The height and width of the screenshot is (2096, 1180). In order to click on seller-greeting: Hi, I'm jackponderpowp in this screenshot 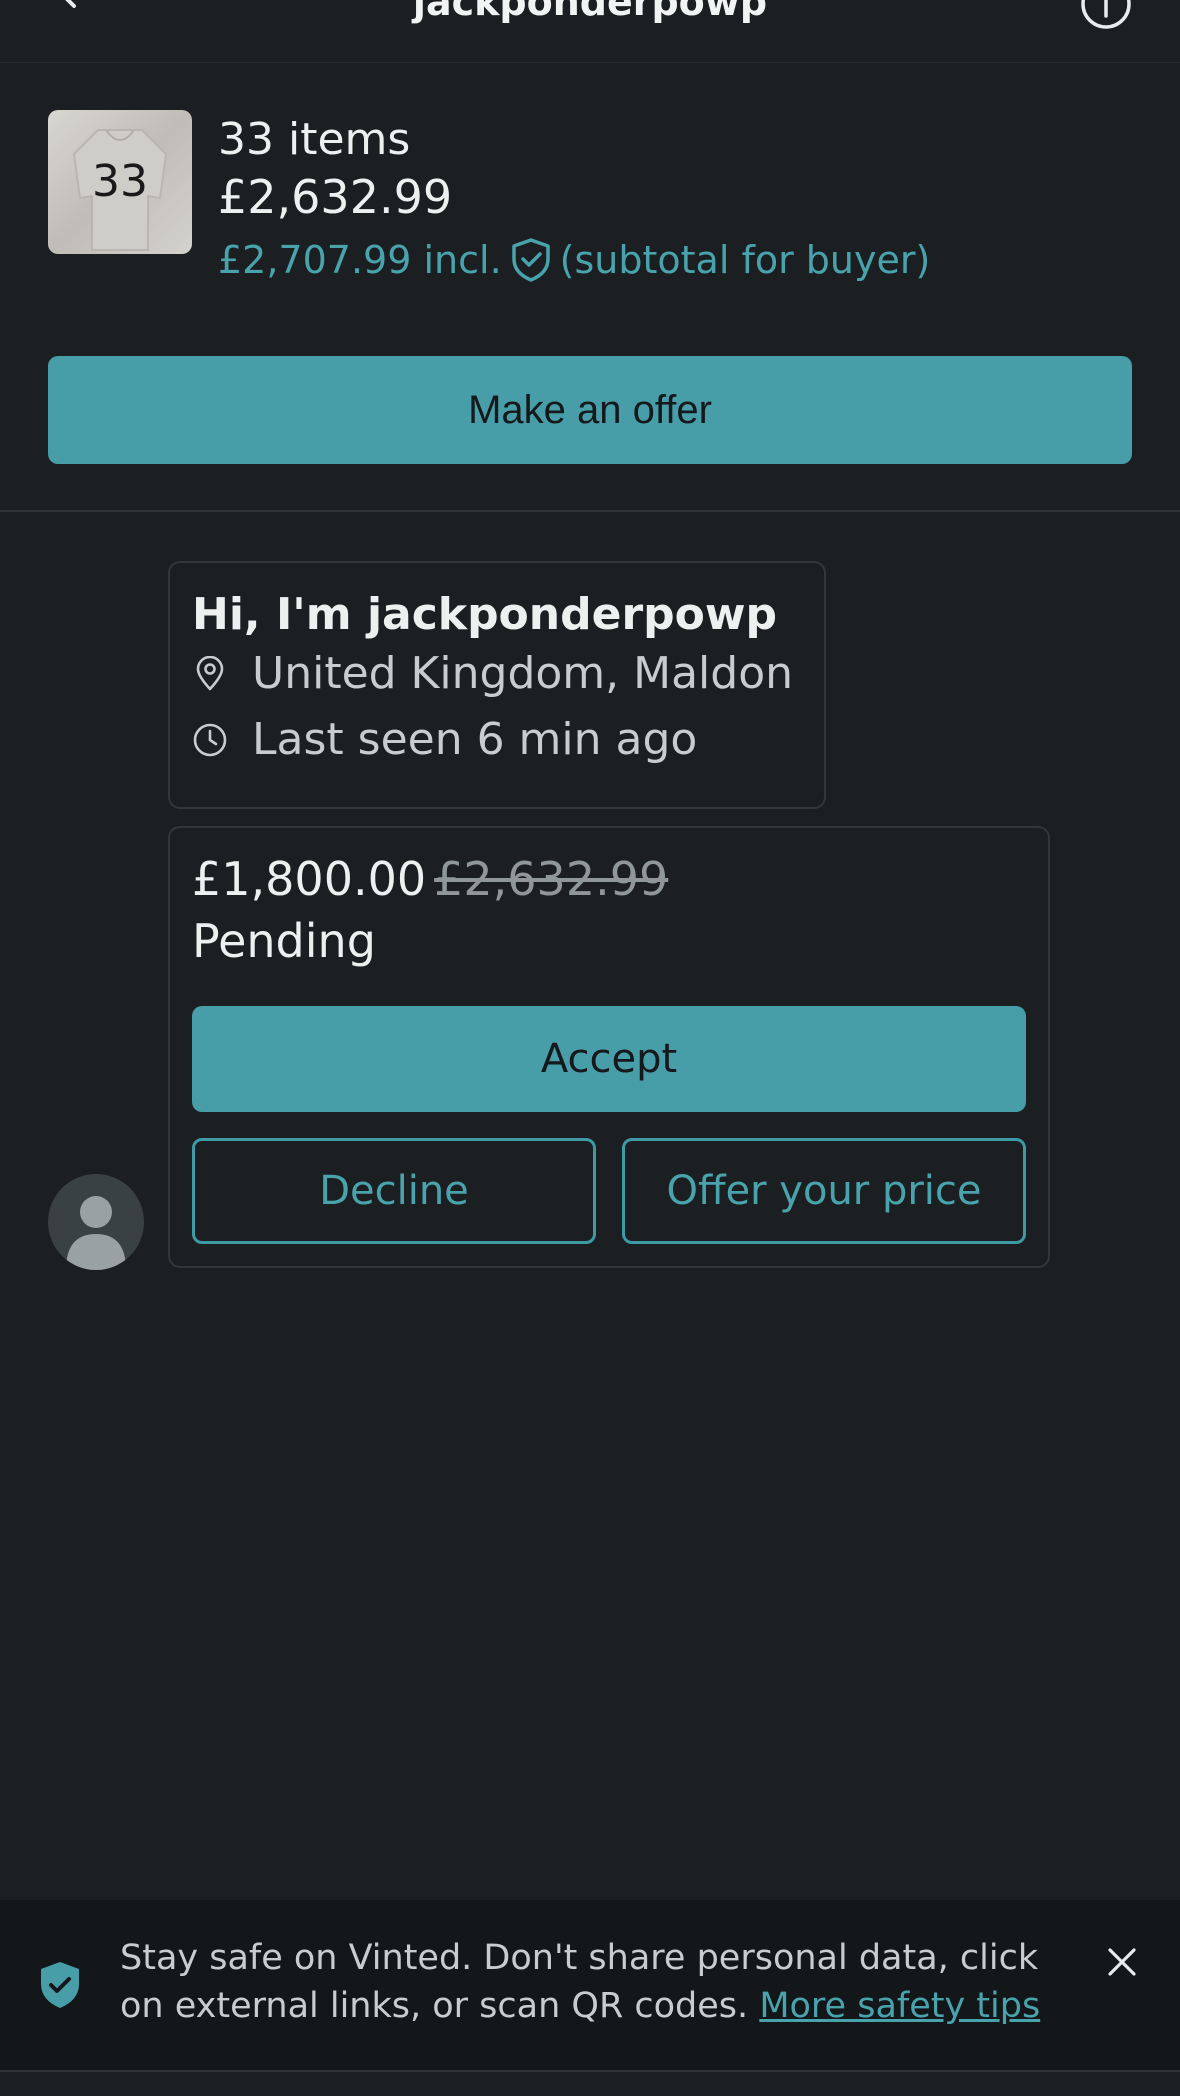, I will do `click(485, 614)`.